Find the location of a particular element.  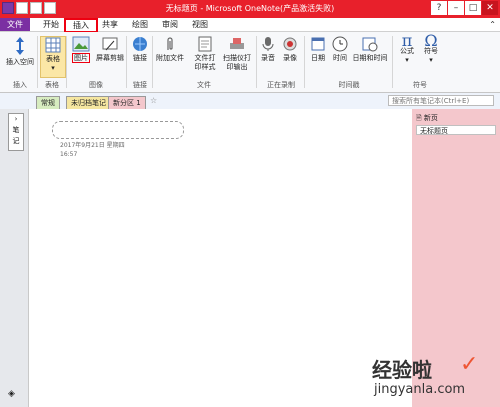

ribbon-collapse-icon: ⌃ is located at coordinates (492, 24).